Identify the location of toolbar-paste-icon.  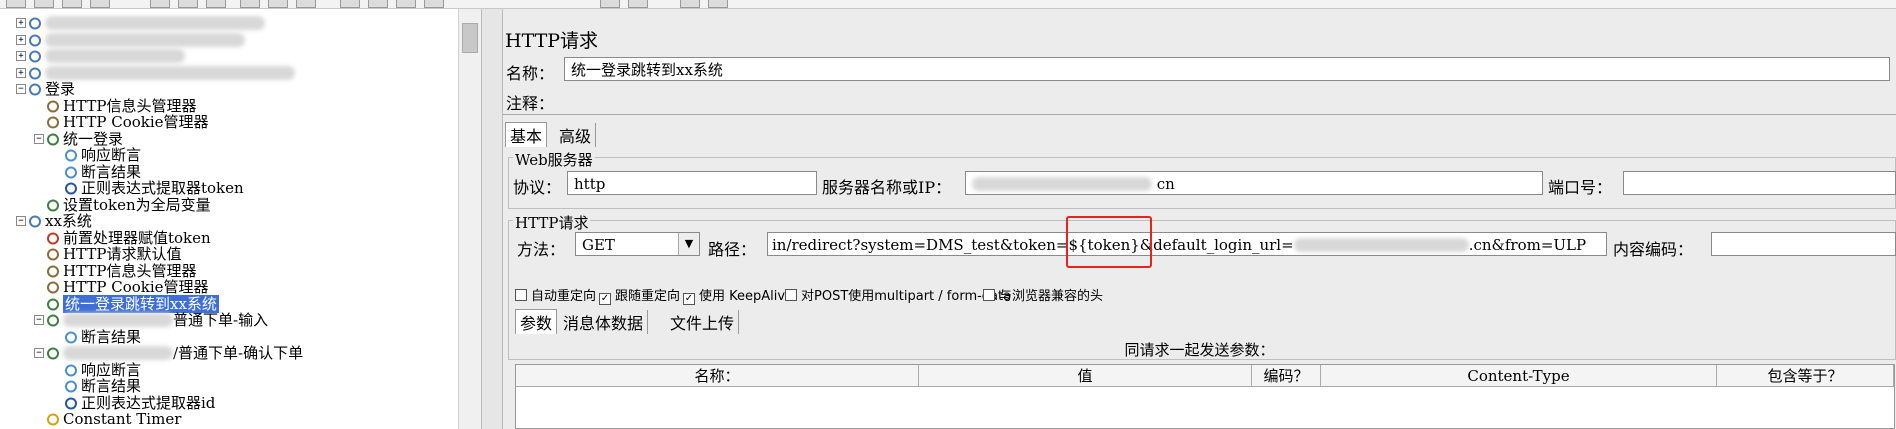
(216, 4).